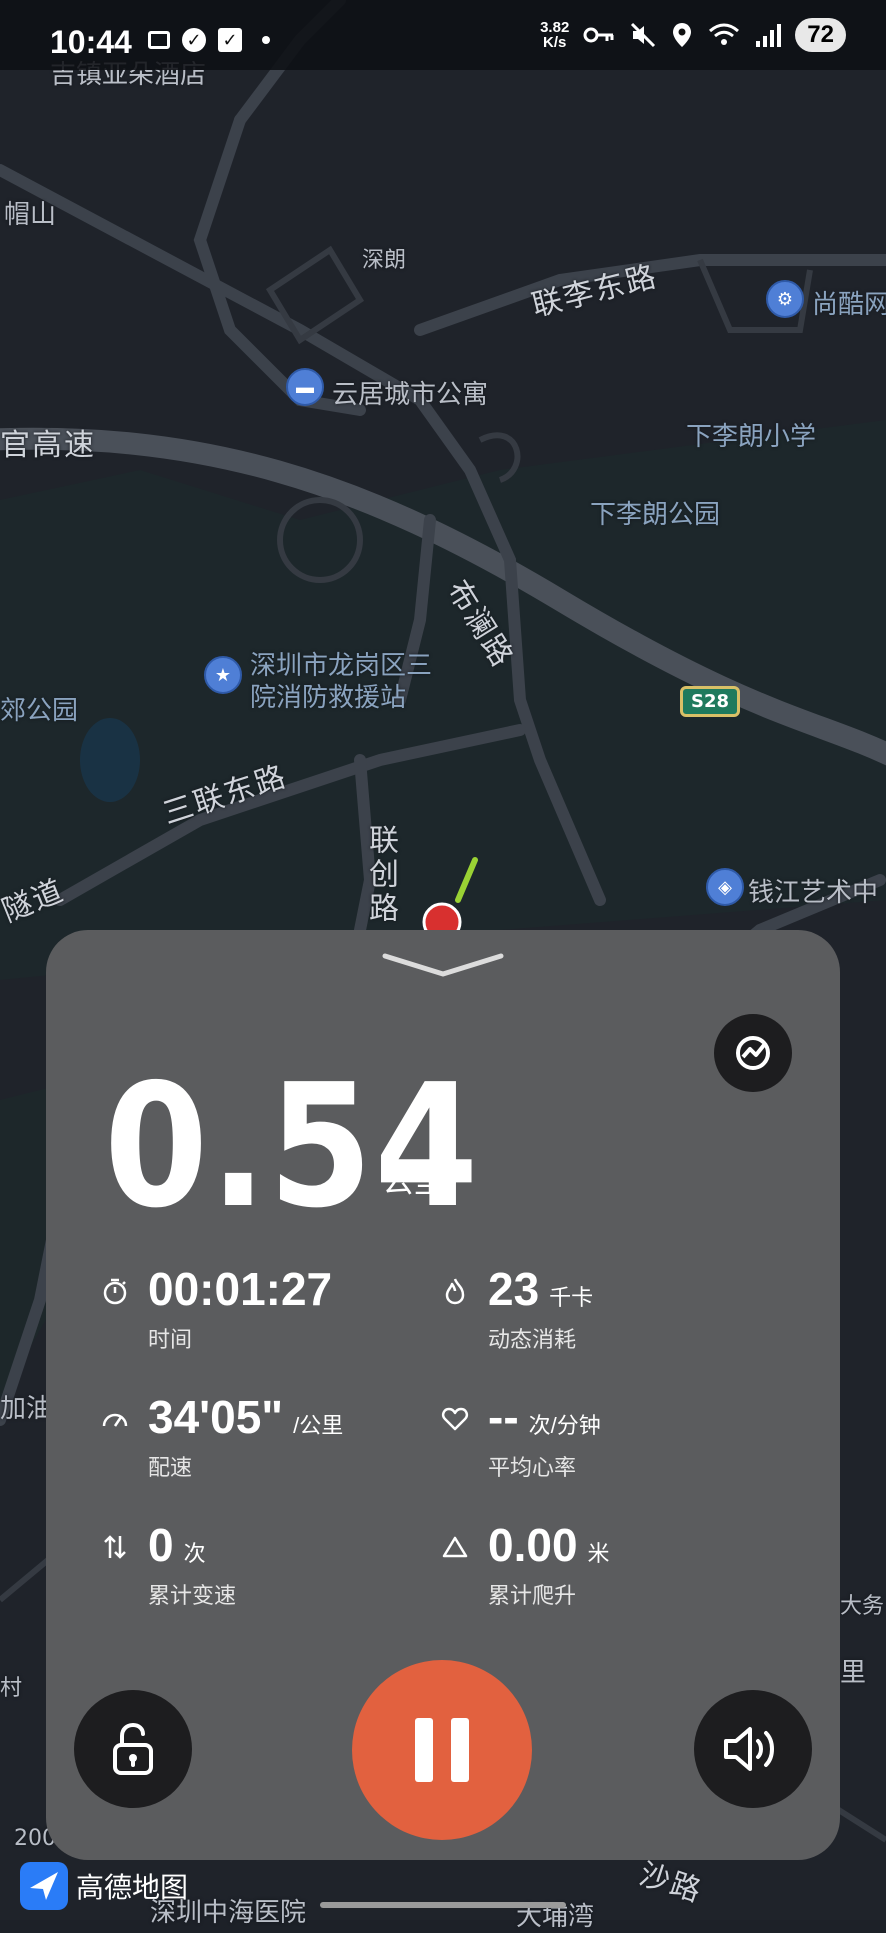  I want to click on location-icon, so click(682, 35).